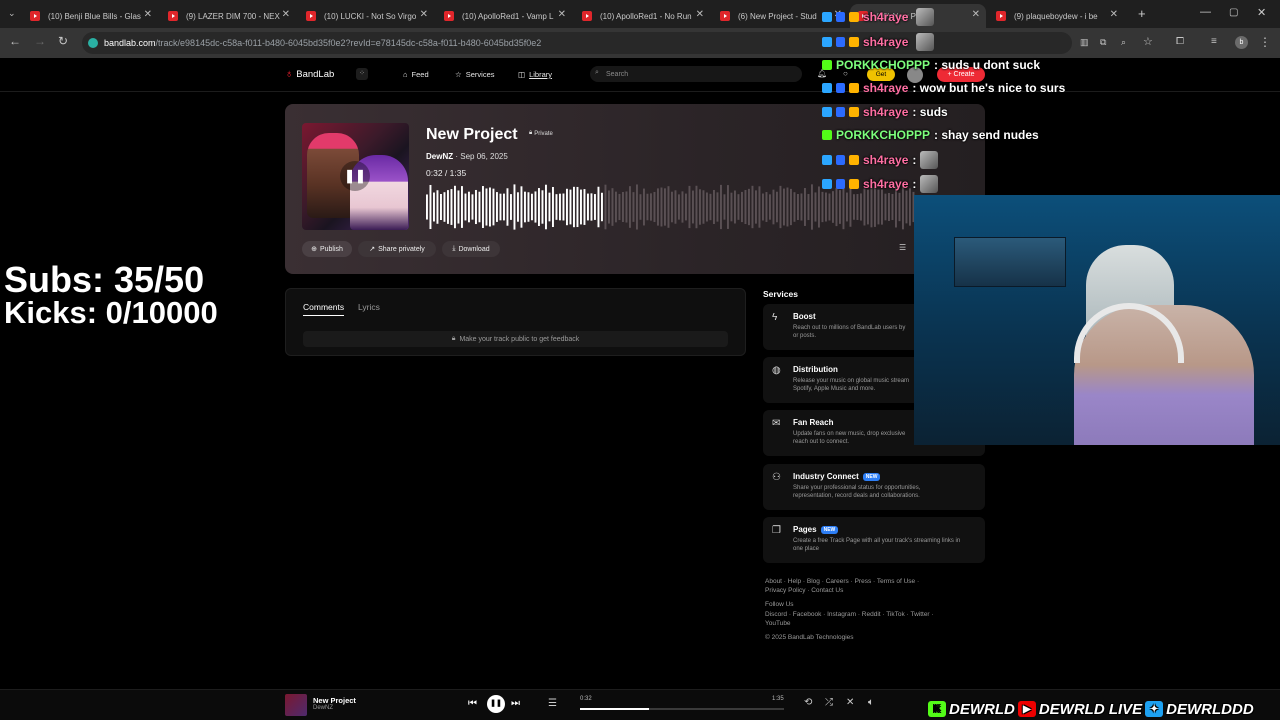 Image resolution: width=1280 pixels, height=720 pixels. What do you see at coordinates (586, 699) in the screenshot?
I see `player-elapsed: 0:32` at bounding box center [586, 699].